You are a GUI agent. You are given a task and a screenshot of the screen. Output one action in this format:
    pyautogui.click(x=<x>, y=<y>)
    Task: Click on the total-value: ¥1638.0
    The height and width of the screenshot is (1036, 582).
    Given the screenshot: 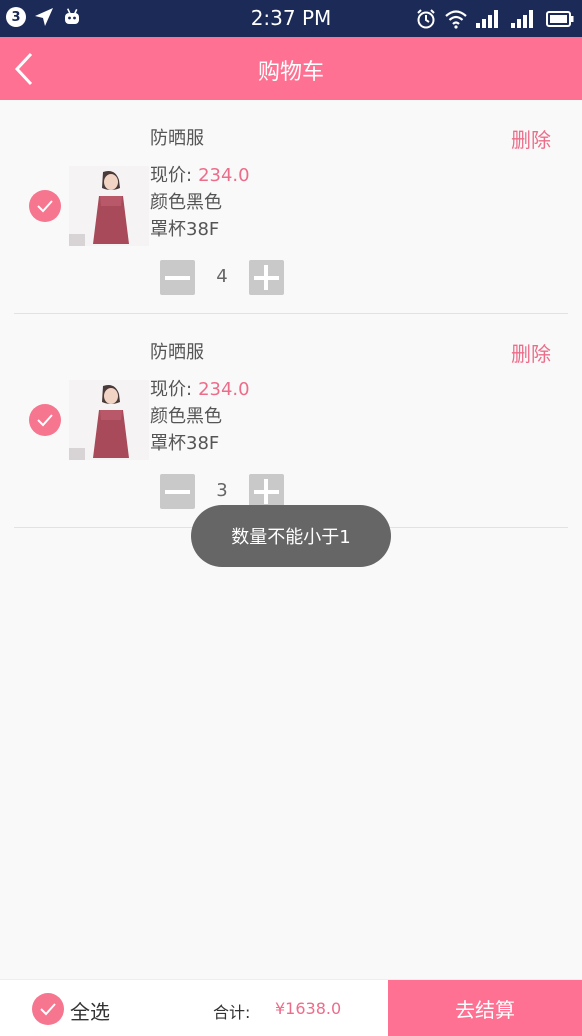 What is the action you would take?
    pyautogui.click(x=308, y=1008)
    